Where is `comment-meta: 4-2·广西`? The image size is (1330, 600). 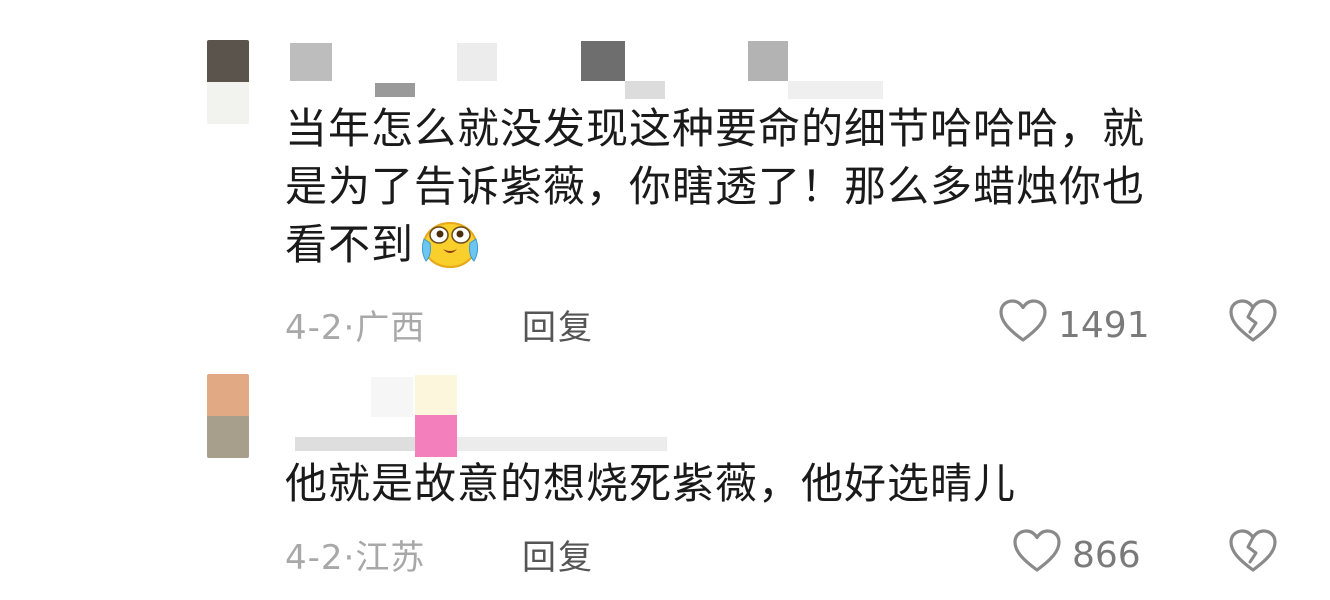
comment-meta: 4-2·广西 is located at coordinates (355, 324).